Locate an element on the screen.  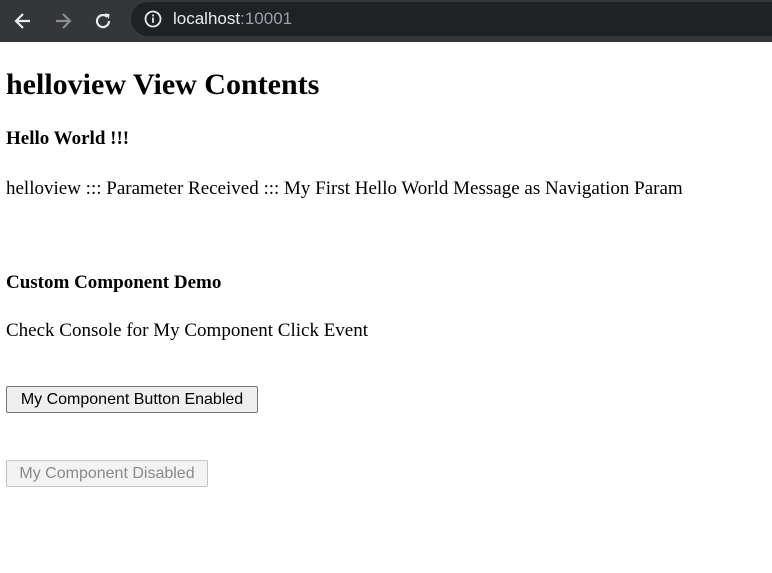
page-title: helloview View Contents is located at coordinates (163, 84).